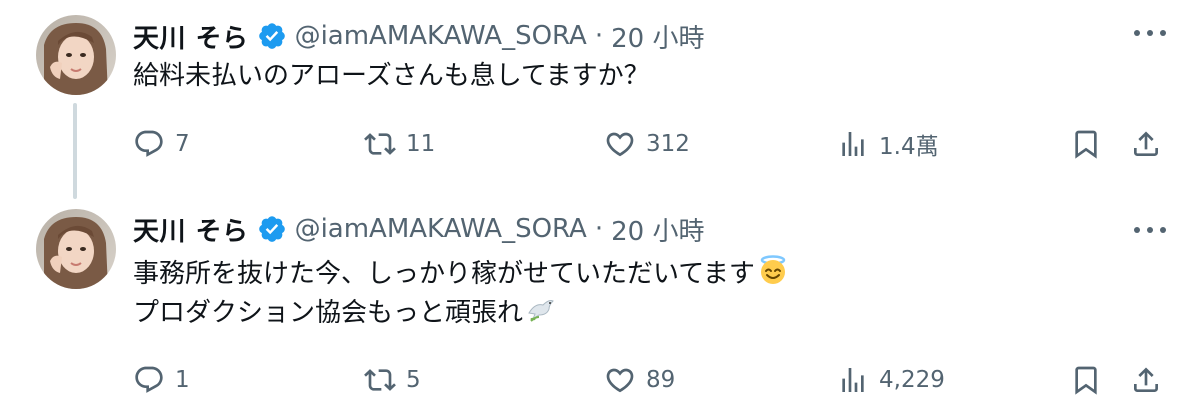  I want to click on retweet-button: 5, so click(392, 380).